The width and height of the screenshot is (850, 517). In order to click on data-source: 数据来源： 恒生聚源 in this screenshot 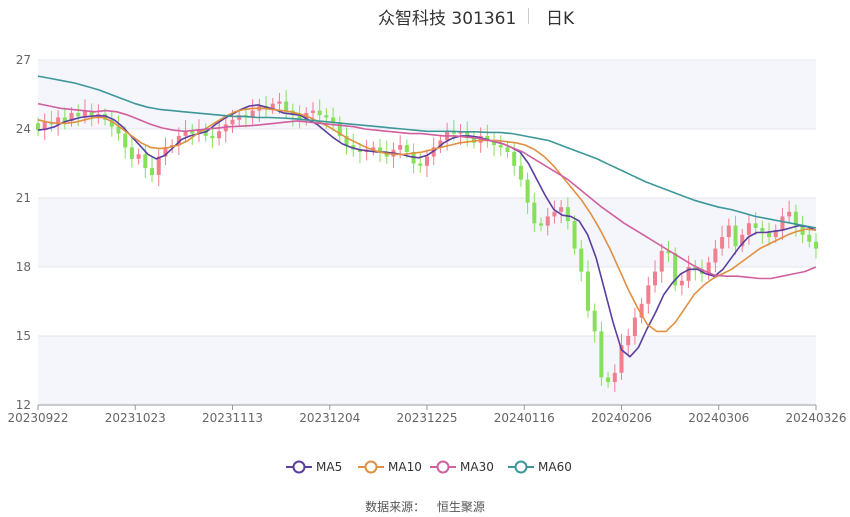, I will do `click(425, 506)`.